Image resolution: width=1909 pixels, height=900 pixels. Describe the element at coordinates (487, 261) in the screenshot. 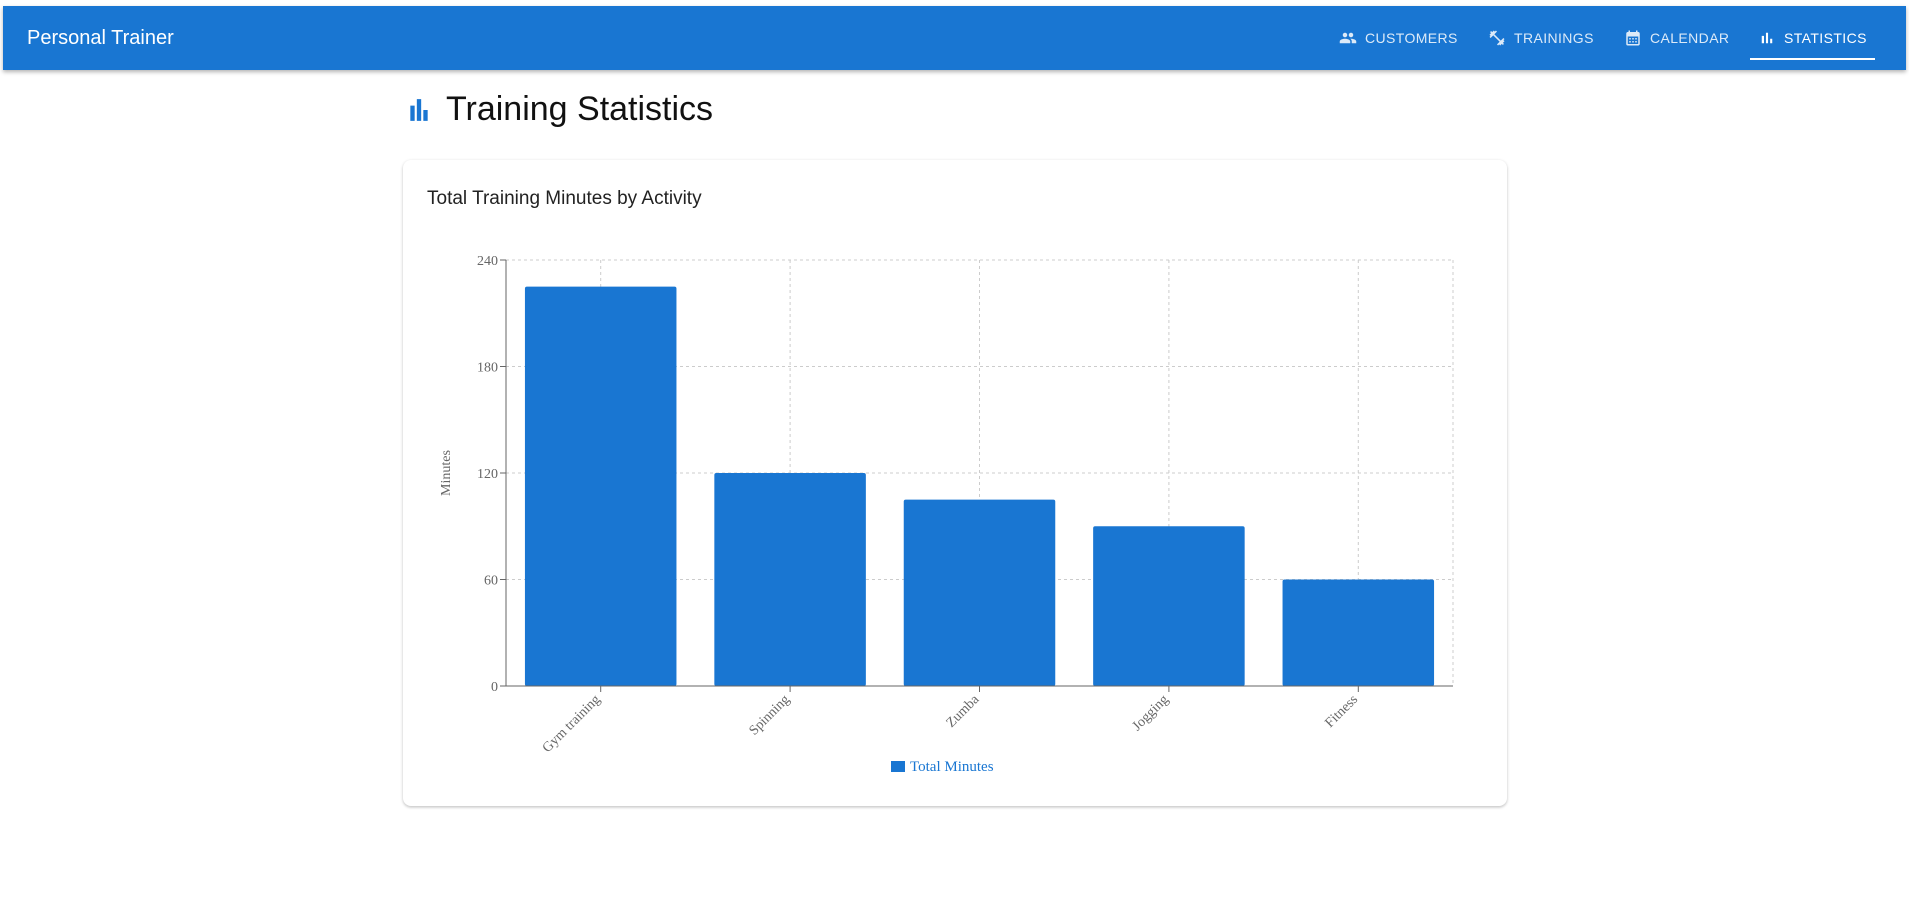

I see `y-tick-label: 240` at that location.